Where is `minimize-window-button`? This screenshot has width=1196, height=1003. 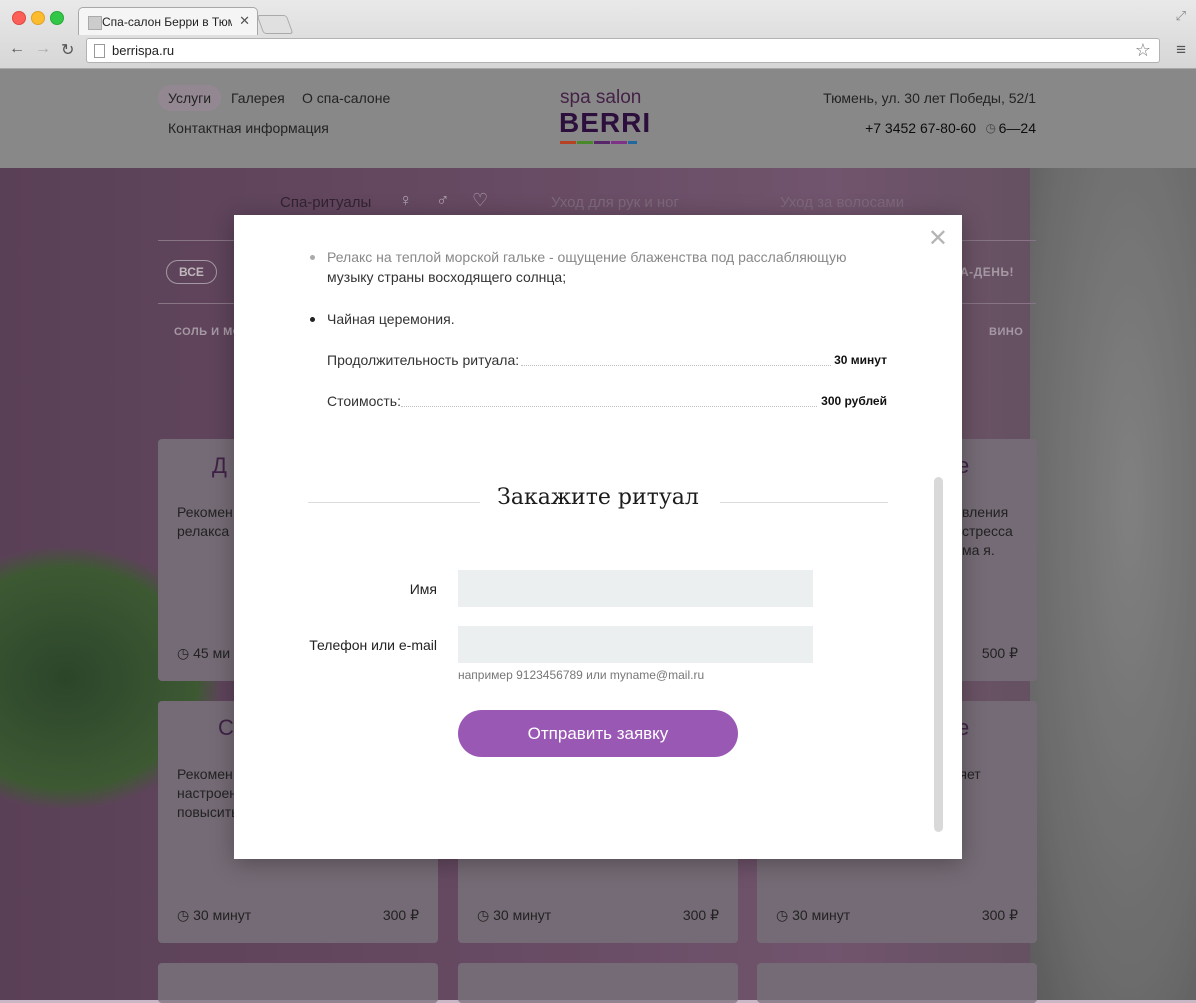 minimize-window-button is located at coordinates (38, 18).